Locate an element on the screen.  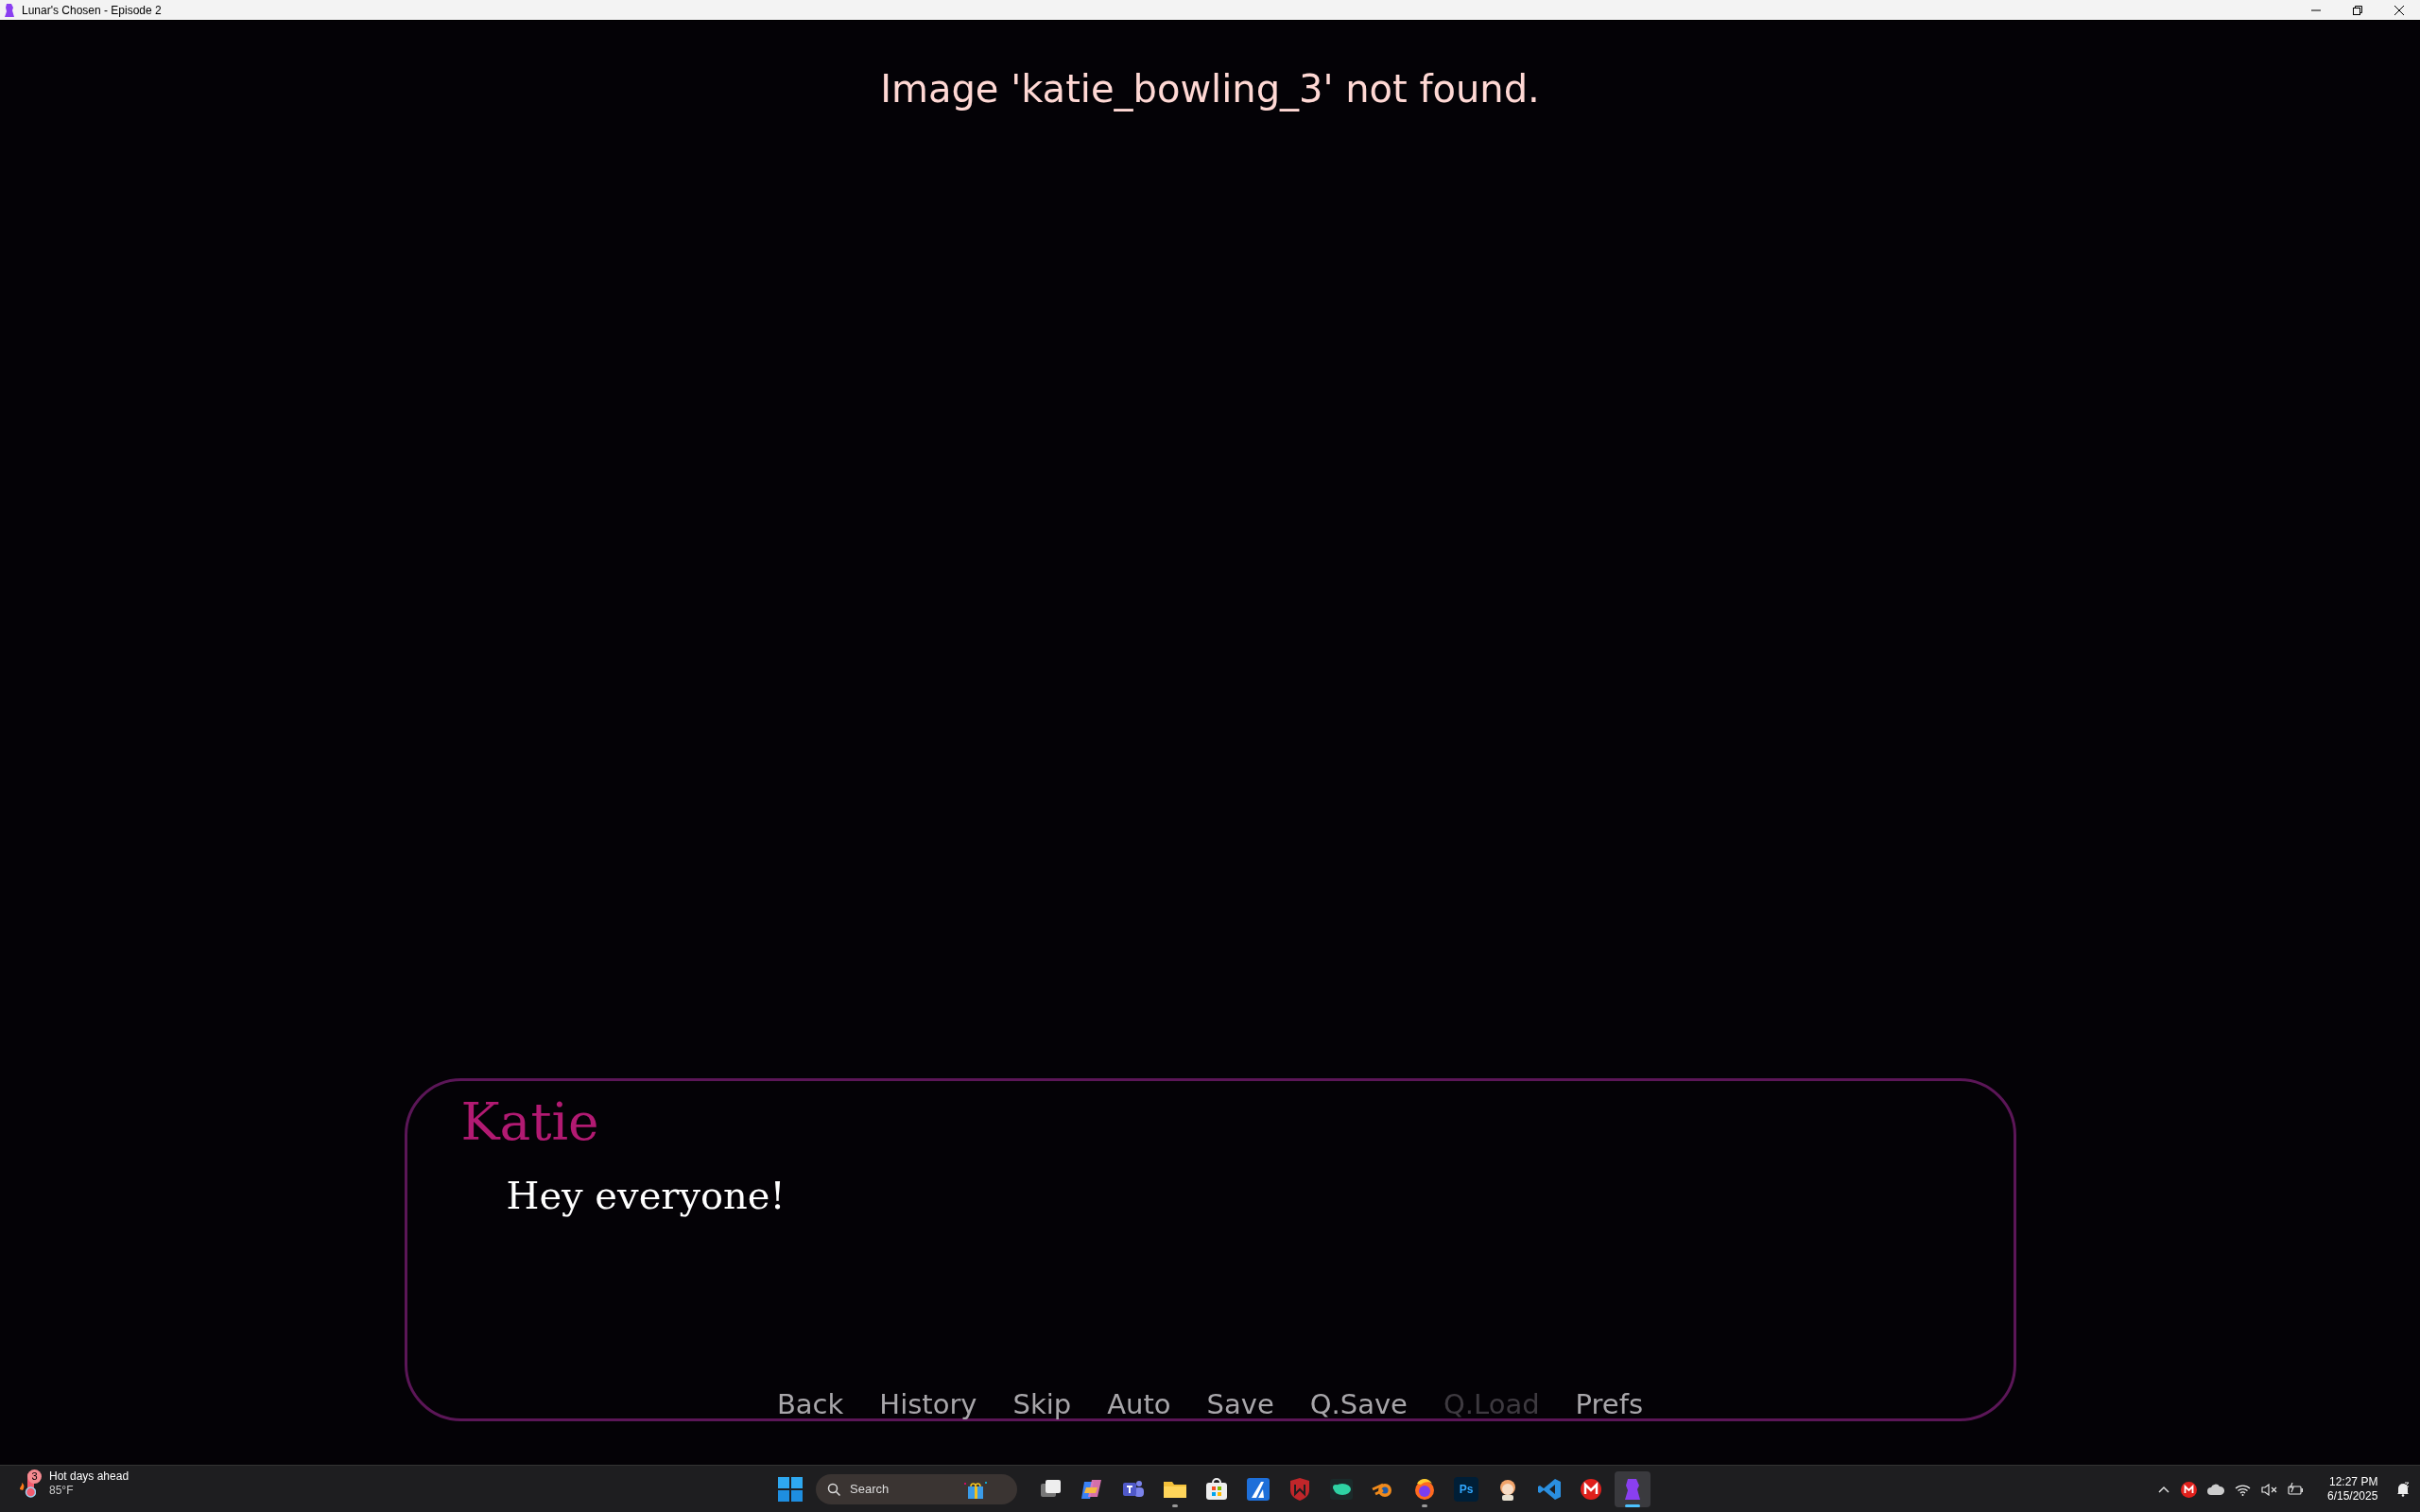
quick-menu-button: Back is located at coordinates (810, 1404).